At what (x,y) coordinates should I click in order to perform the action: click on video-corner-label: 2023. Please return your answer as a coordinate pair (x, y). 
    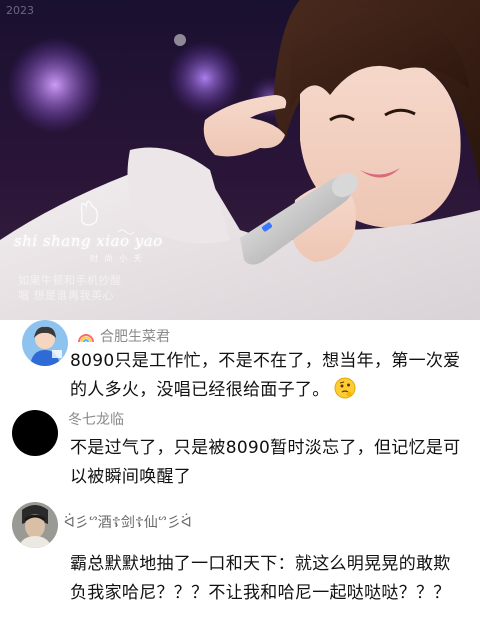
    Looking at the image, I should click on (20, 10).